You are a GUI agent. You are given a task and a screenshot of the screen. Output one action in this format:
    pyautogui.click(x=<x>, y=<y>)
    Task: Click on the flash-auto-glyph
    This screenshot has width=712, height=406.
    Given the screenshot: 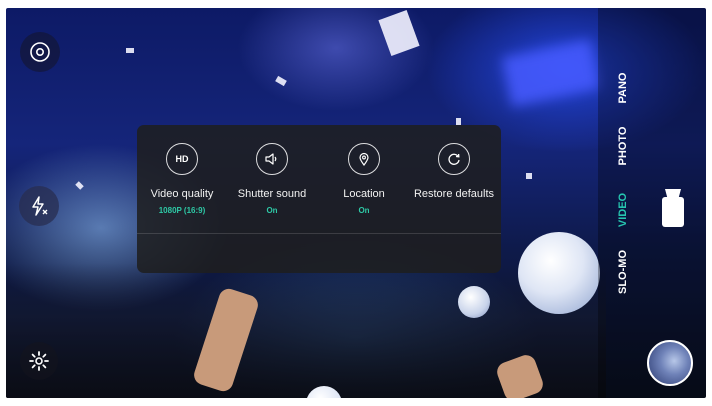 What is the action you would take?
    pyautogui.click(x=40, y=206)
    